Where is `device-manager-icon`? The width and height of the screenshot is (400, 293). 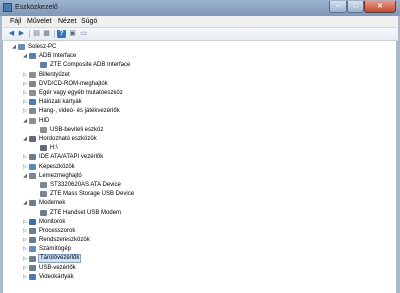
device-manager-icon is located at coordinates (7, 7).